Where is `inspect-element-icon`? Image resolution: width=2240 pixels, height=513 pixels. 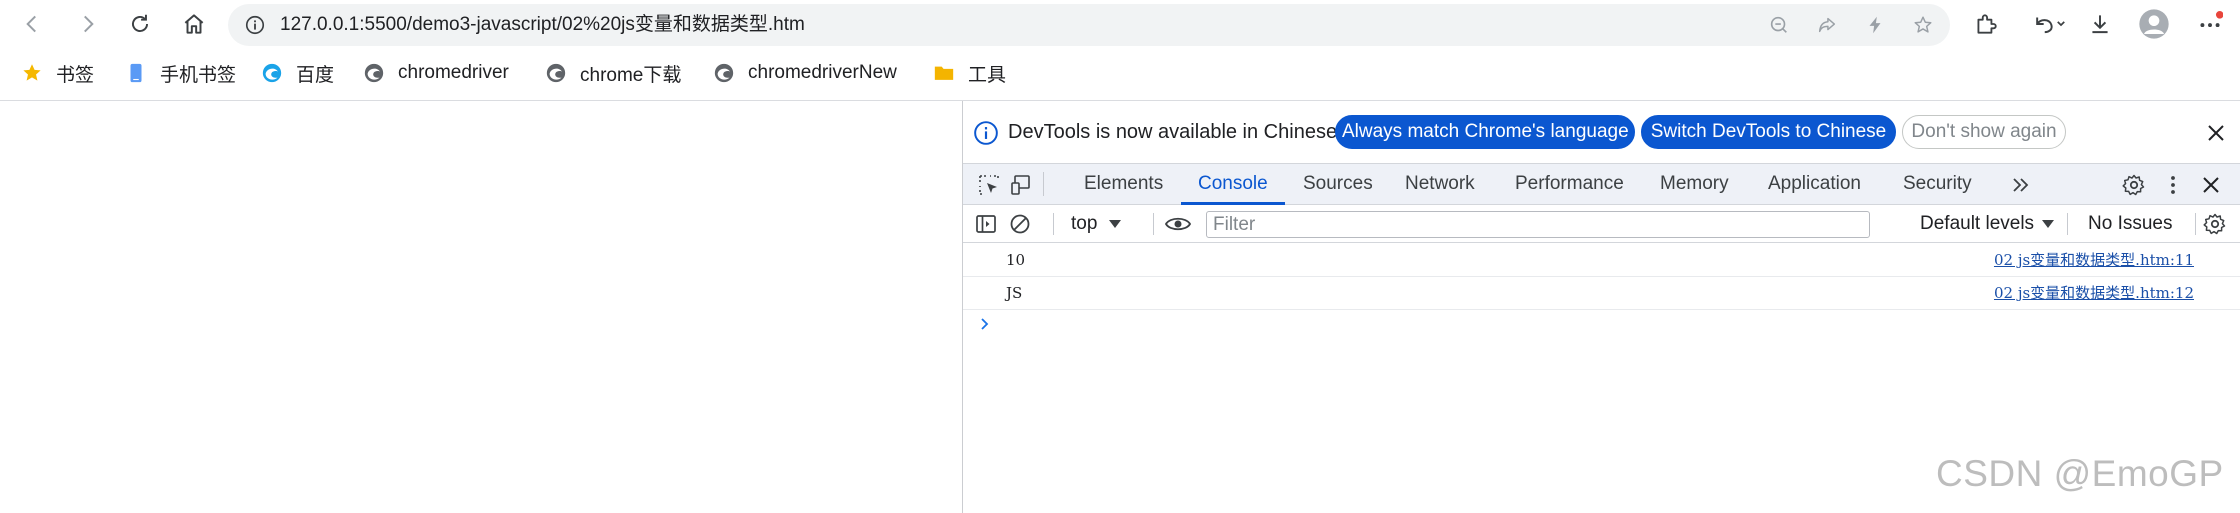
inspect-element-icon is located at coordinates (989, 185).